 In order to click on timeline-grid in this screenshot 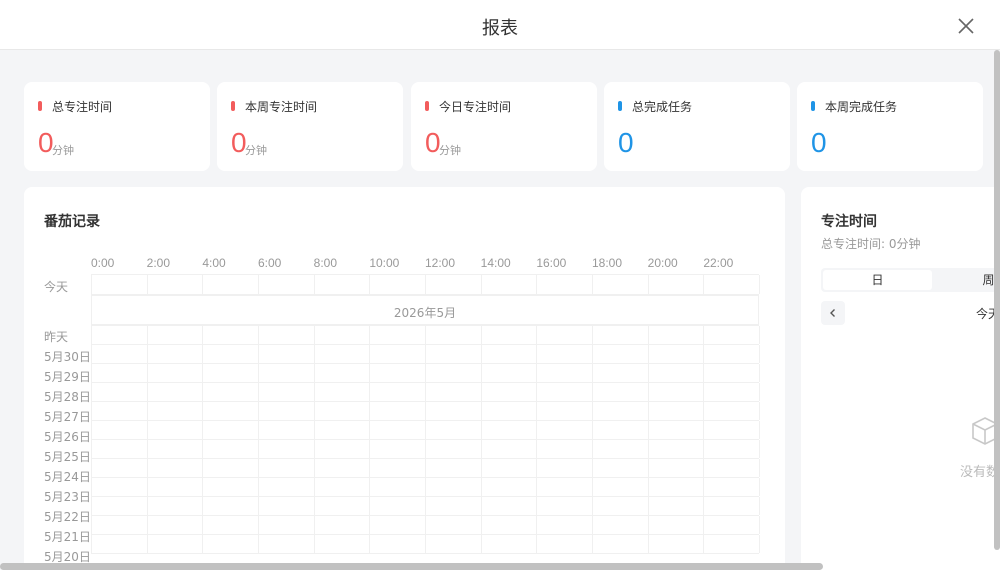, I will do `click(425, 284)`.